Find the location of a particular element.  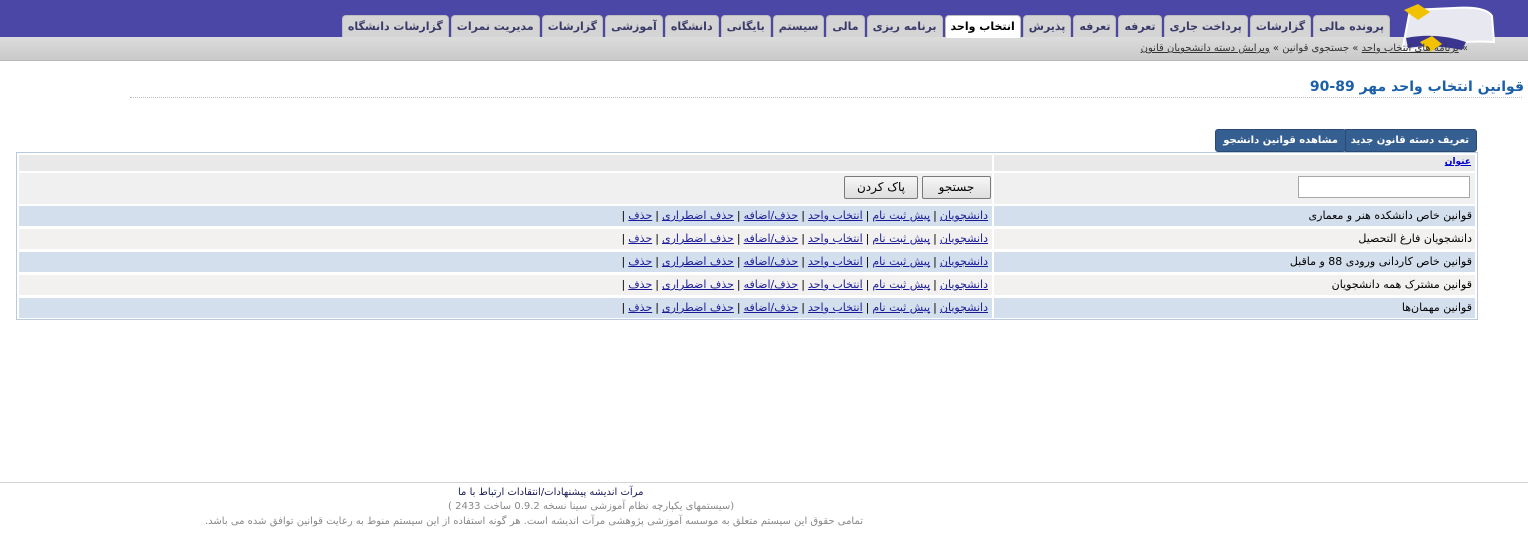

title-search-input is located at coordinates (1384, 187).